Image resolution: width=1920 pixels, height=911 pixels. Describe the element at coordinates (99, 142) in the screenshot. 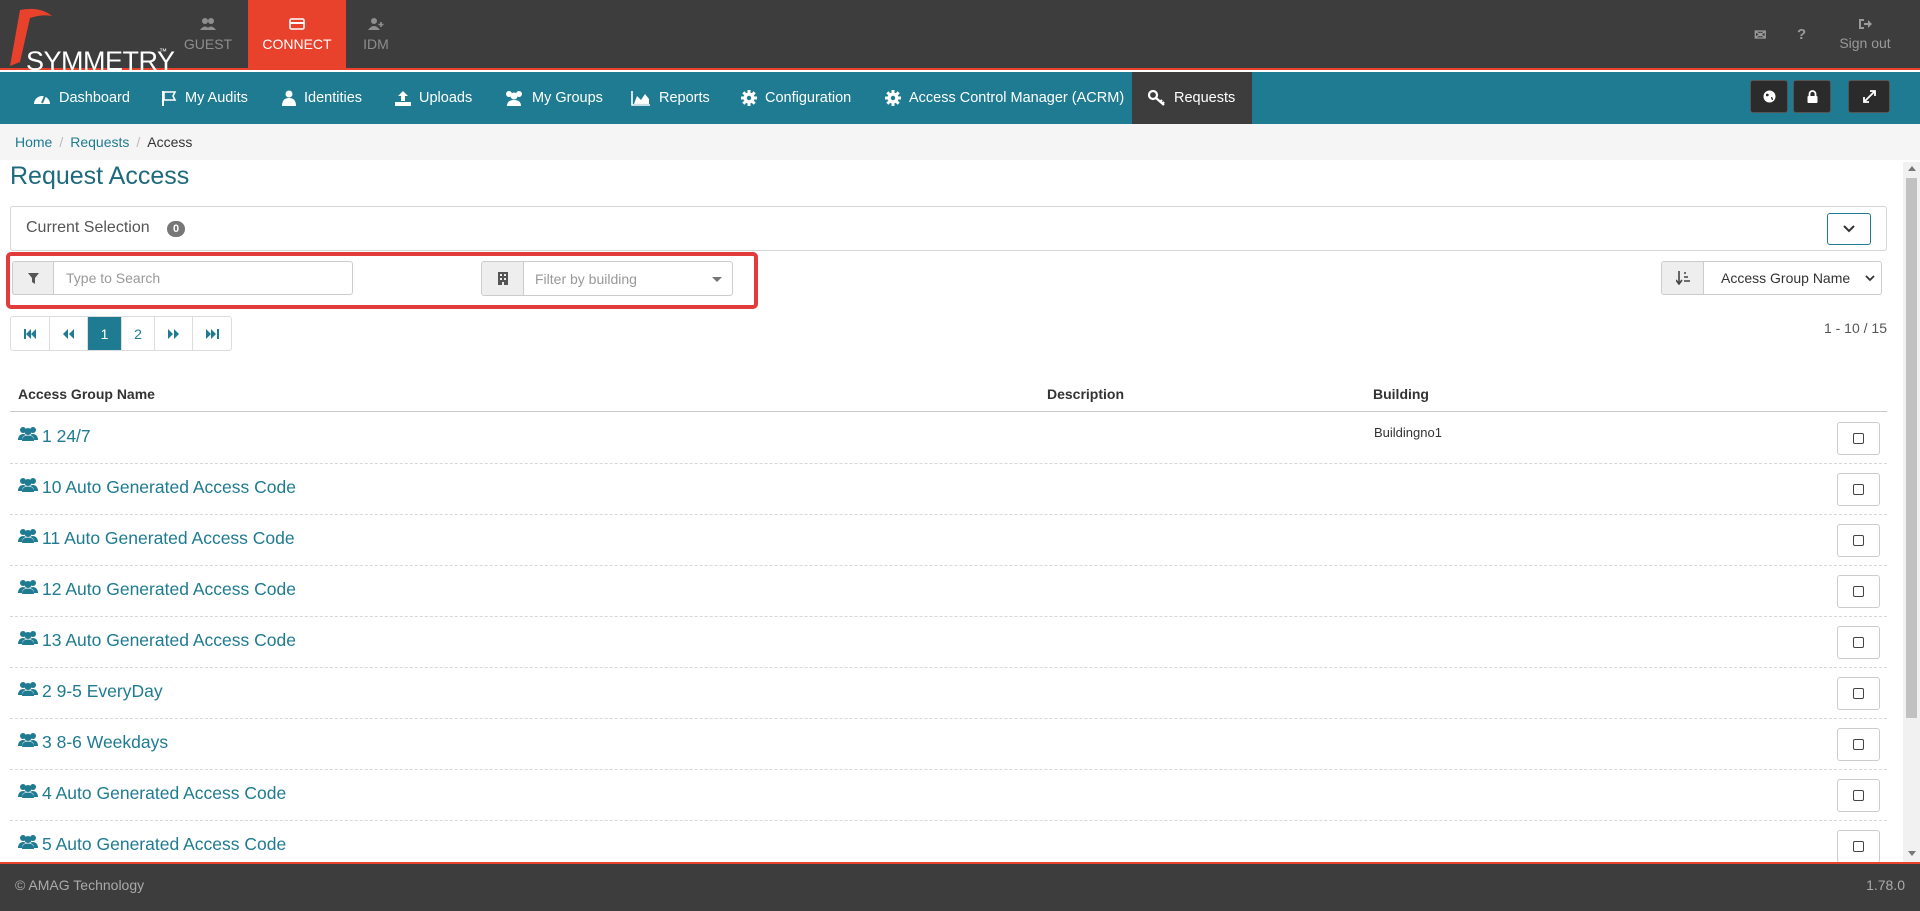

I see `breadcrumb-requests: Requests` at that location.